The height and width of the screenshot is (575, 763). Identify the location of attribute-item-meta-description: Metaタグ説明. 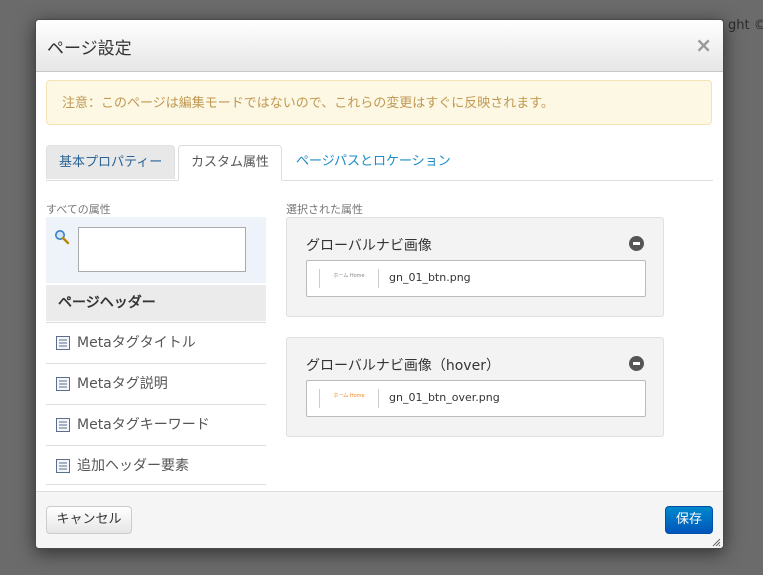
(156, 383).